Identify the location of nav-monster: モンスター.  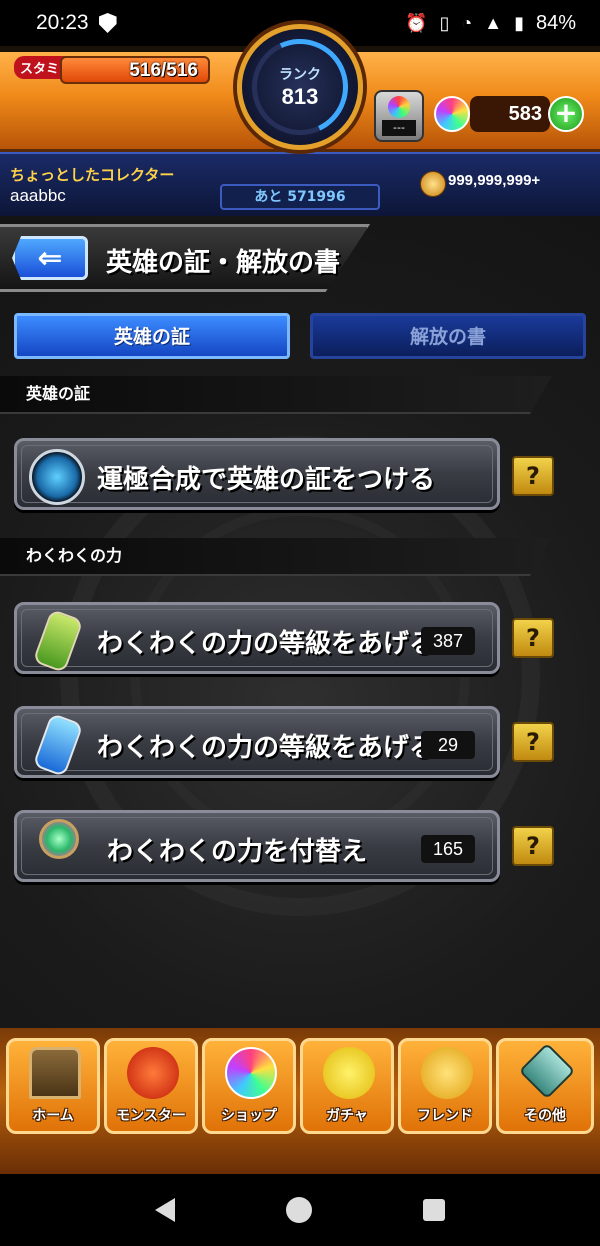
(151, 1086).